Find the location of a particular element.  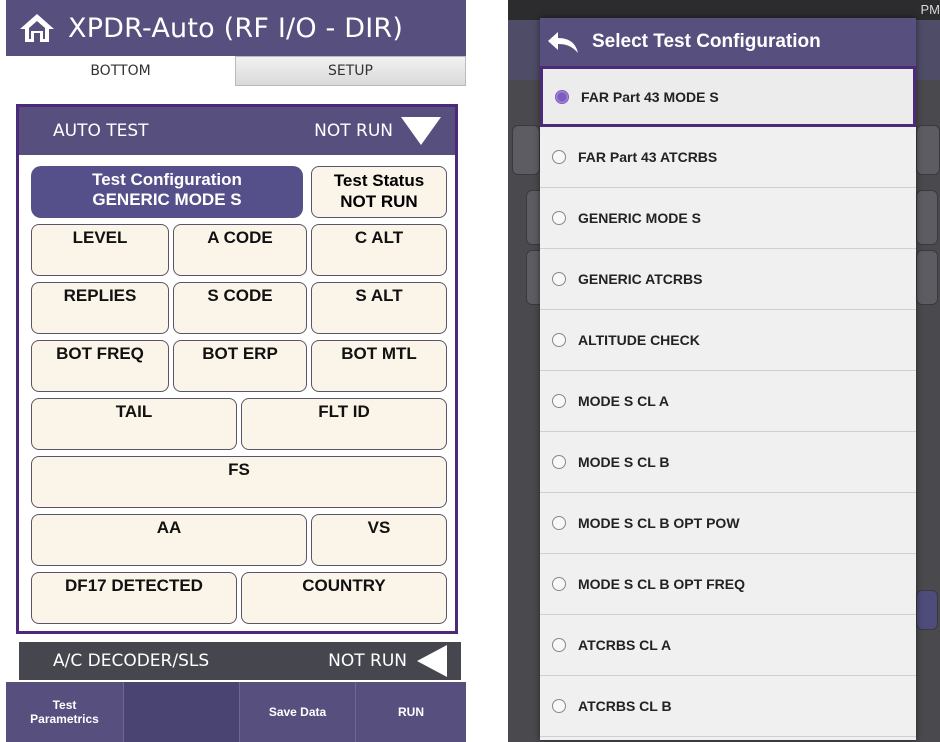

ac-decoder-label: A/C DECODER/SLS is located at coordinates (131, 661).